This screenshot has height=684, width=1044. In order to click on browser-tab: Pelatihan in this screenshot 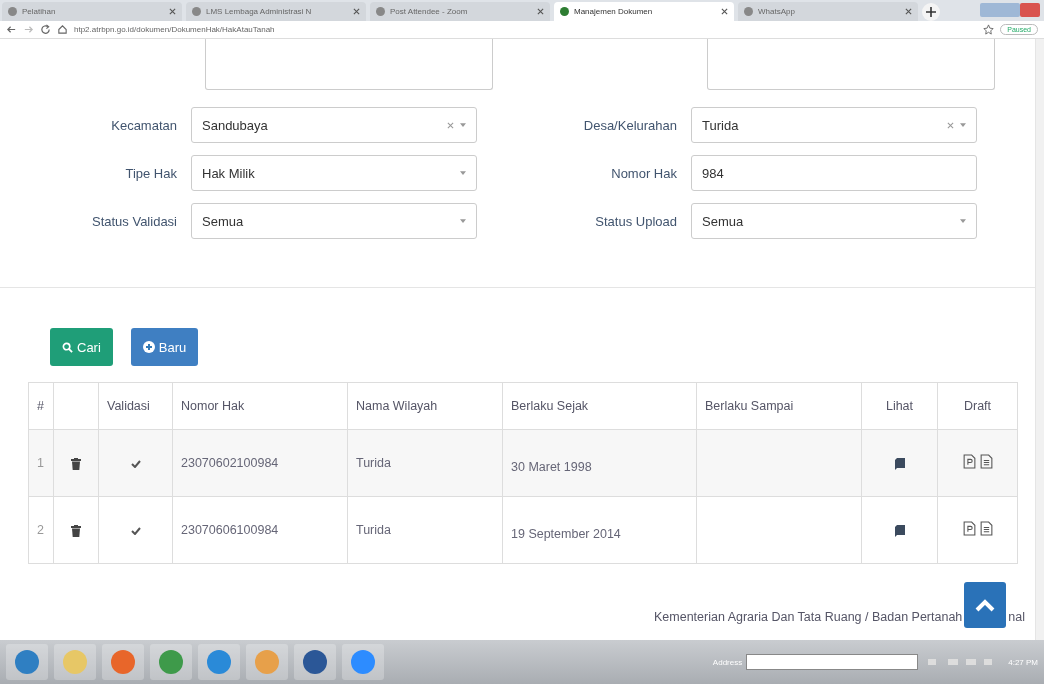, I will do `click(92, 11)`.